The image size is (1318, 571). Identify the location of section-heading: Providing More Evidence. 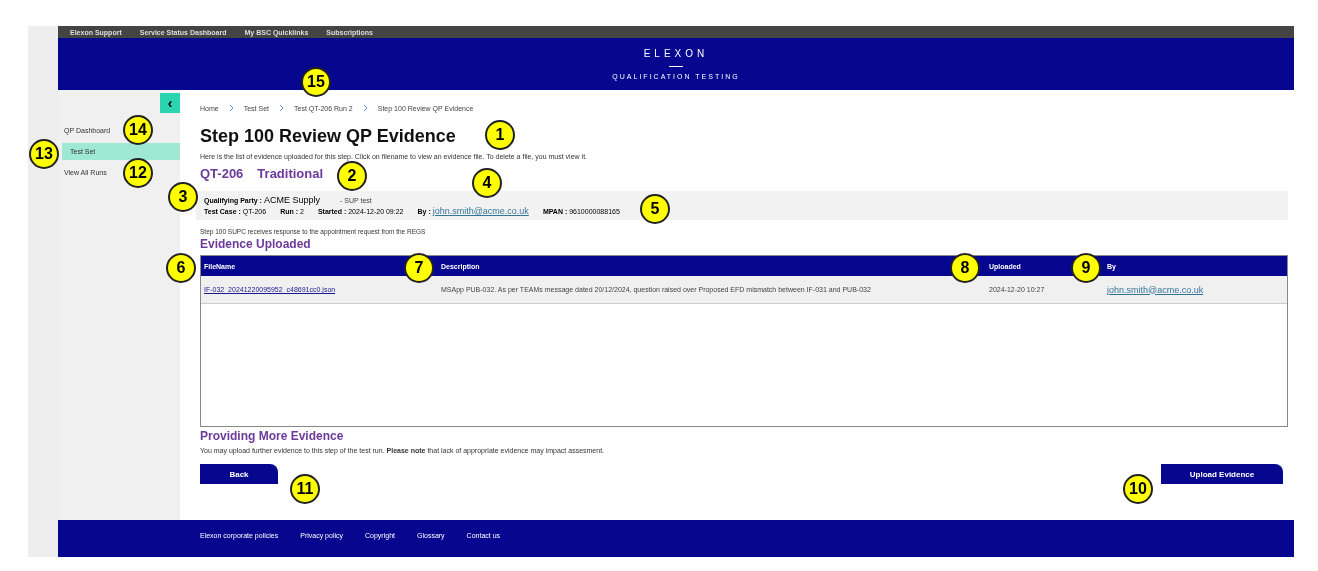
(272, 436).